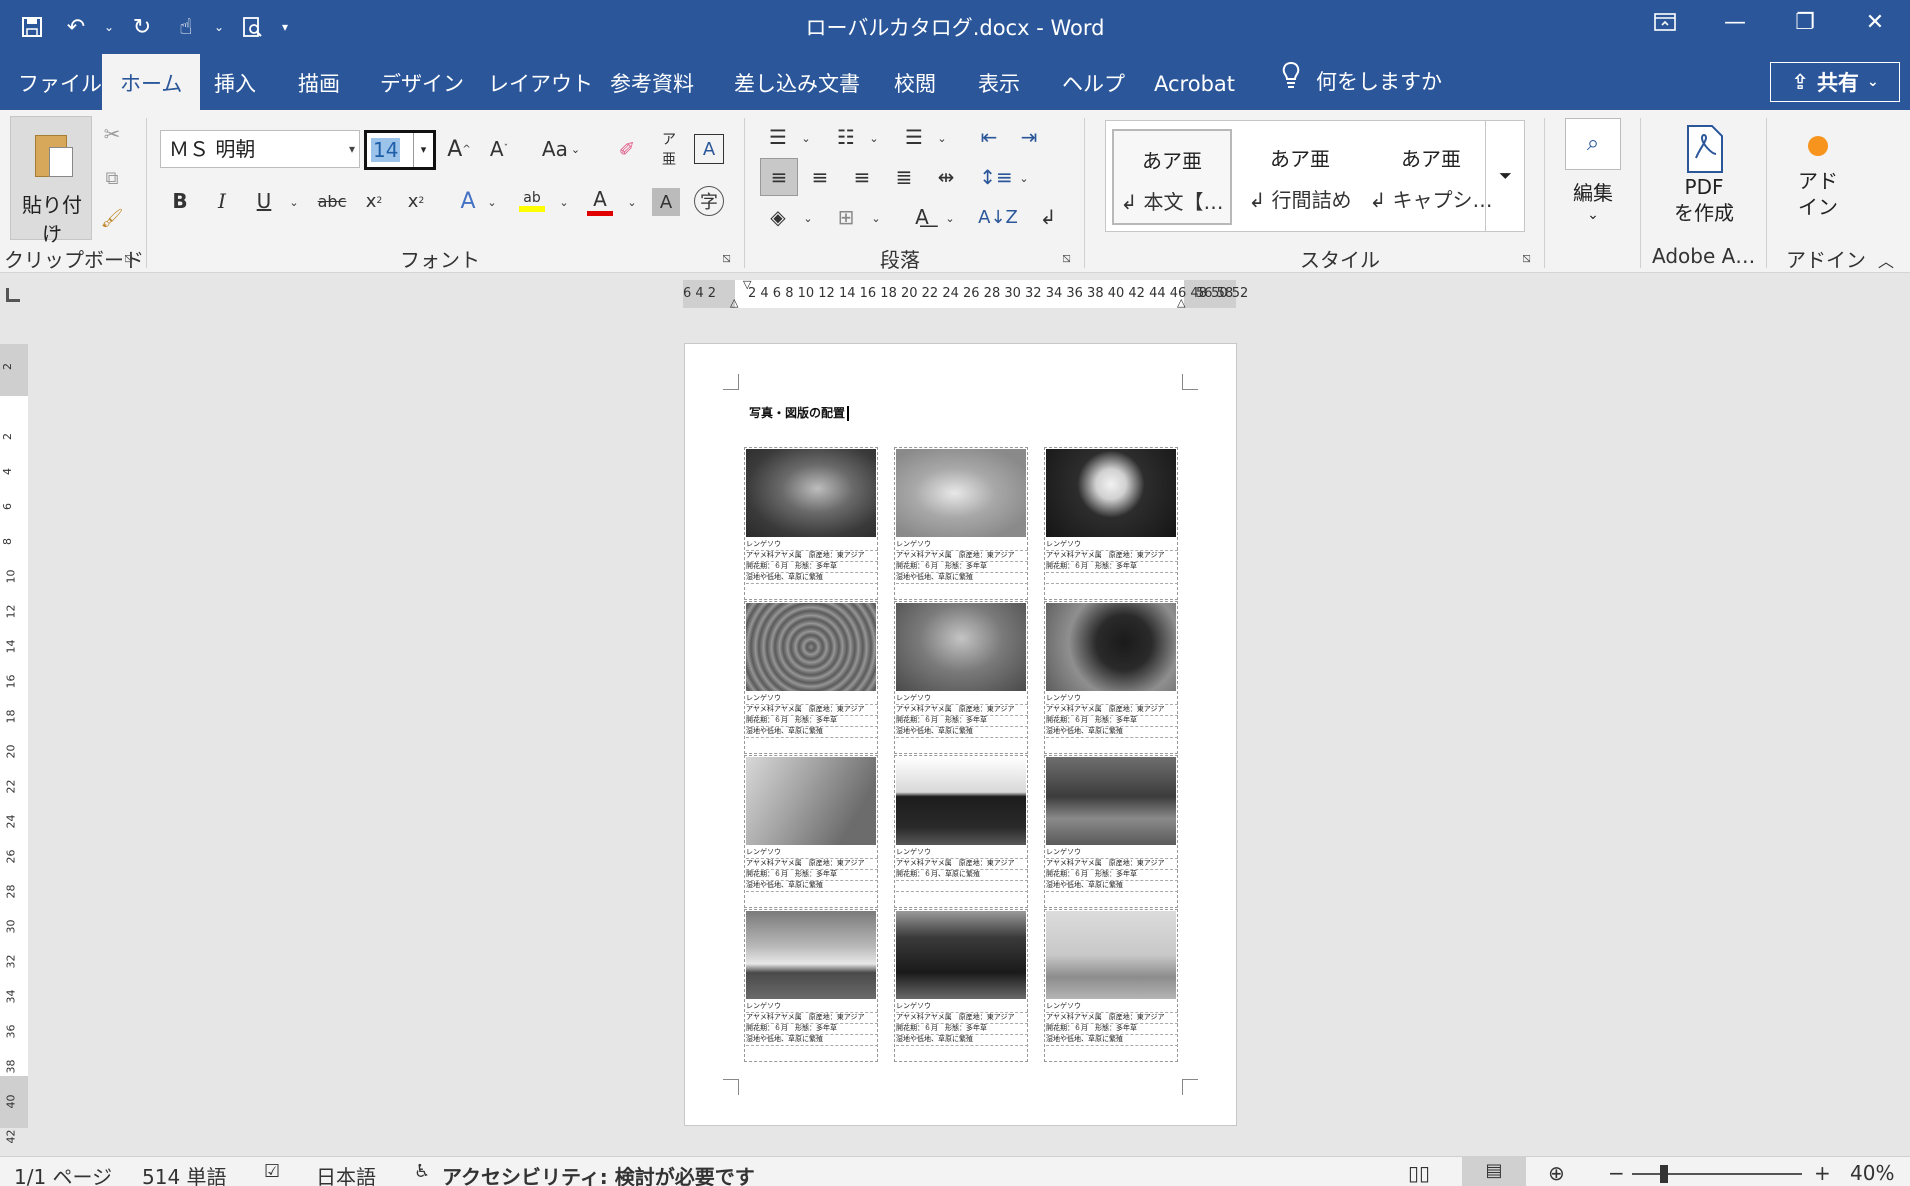 Image resolution: width=1910 pixels, height=1186 pixels. What do you see at coordinates (151, 82) in the screenshot?
I see `tab-home: ホーム` at bounding box center [151, 82].